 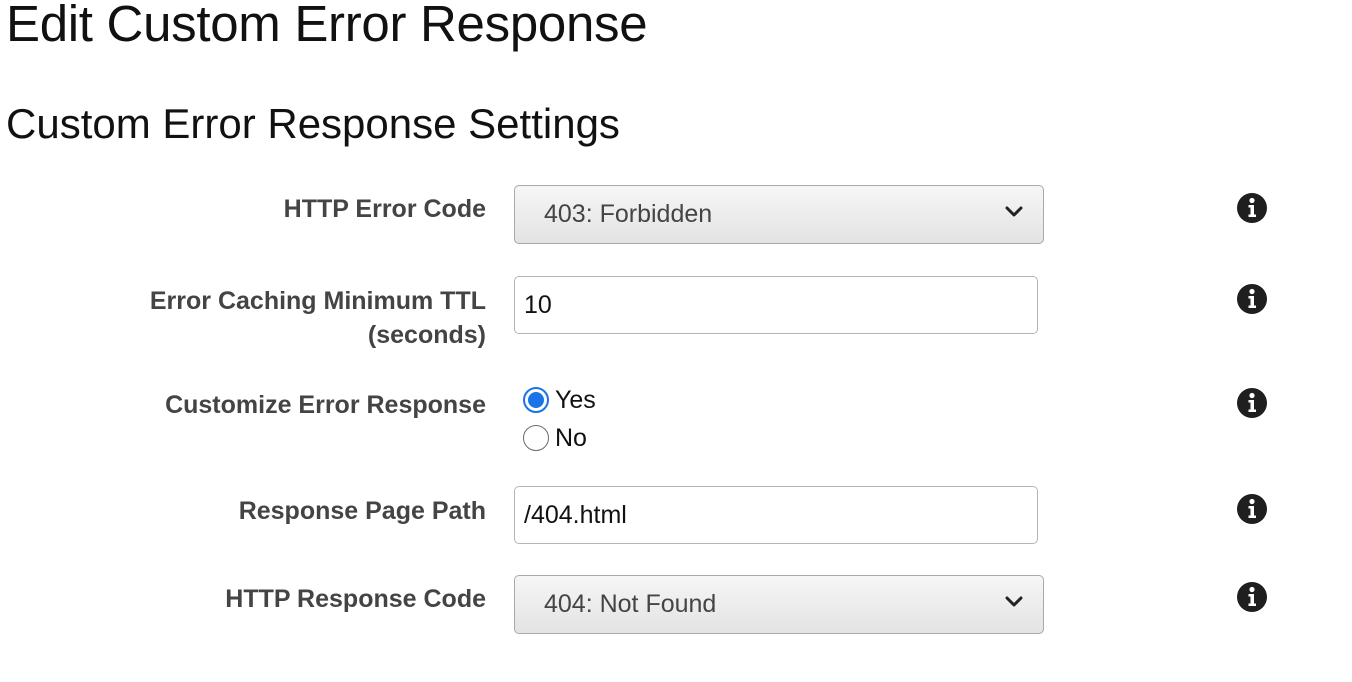 I want to click on http-response-code-value: 404: Not Found, so click(x=630, y=604).